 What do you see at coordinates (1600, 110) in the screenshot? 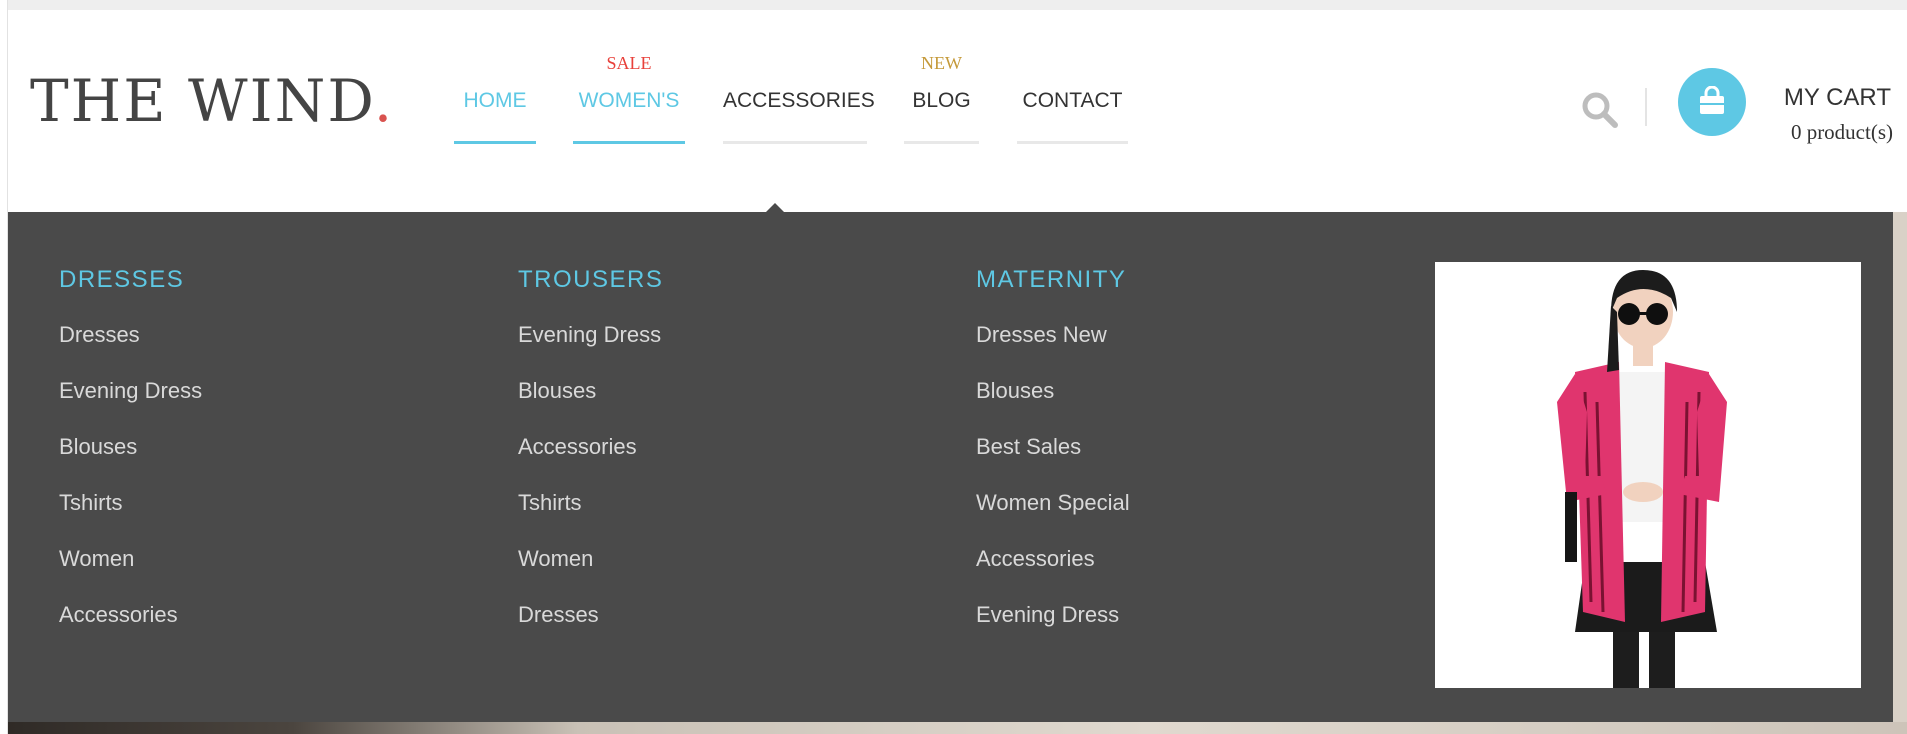
I see `search-icon` at bounding box center [1600, 110].